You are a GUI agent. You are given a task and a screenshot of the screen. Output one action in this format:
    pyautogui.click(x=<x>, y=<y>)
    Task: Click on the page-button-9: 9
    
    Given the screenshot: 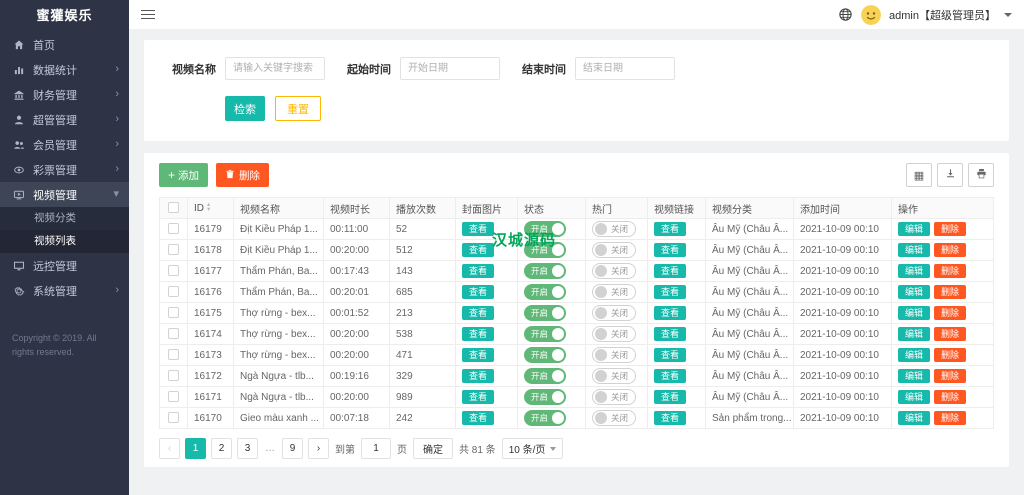 What is the action you would take?
    pyautogui.click(x=292, y=448)
    